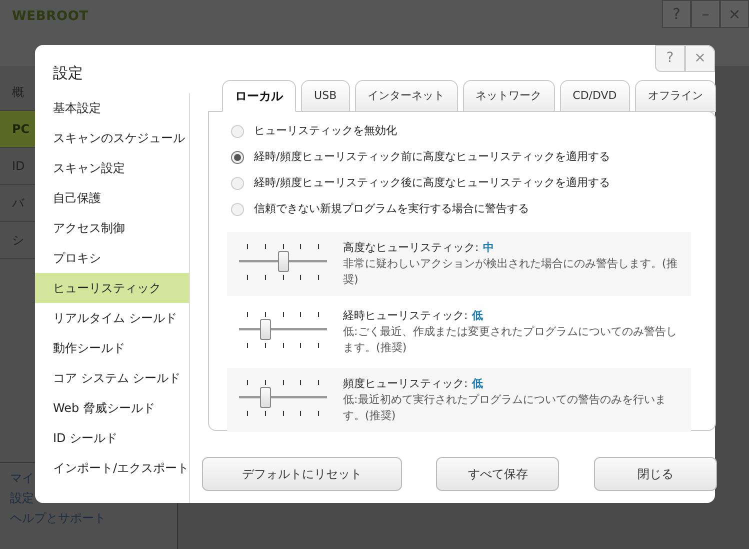 The image size is (749, 549). I want to click on tab: オフライン, so click(675, 96).